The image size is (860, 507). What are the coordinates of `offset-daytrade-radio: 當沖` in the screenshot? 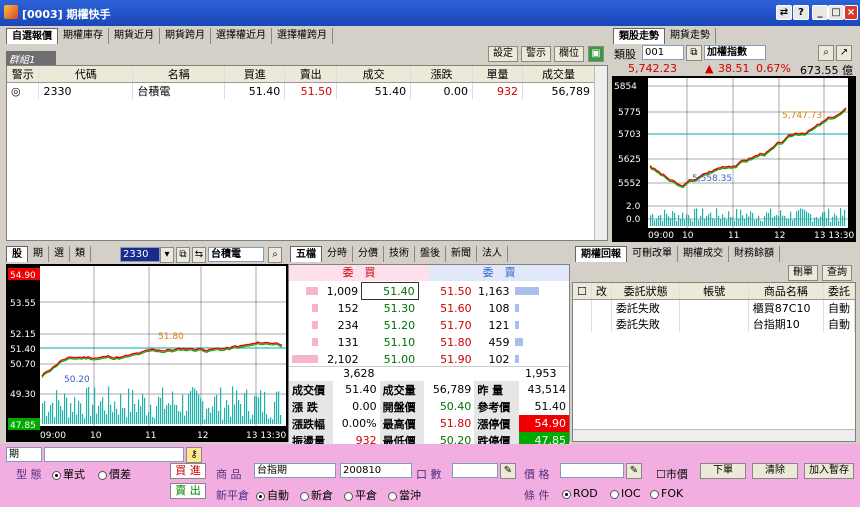 It's located at (404, 495).